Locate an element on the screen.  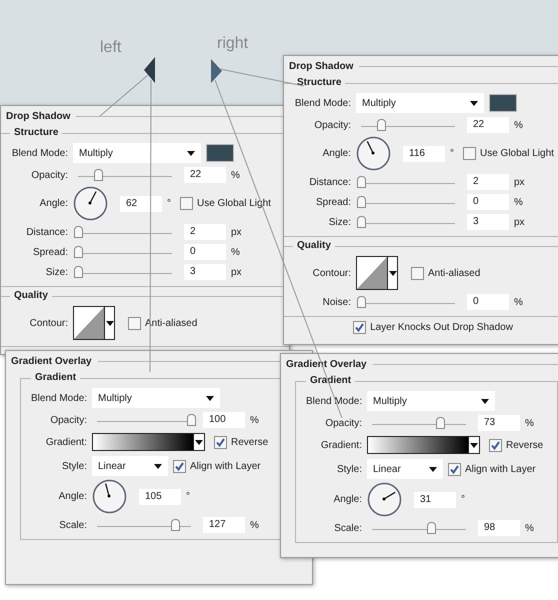
checkbox-label: Anti-aliased is located at coordinates (454, 273).